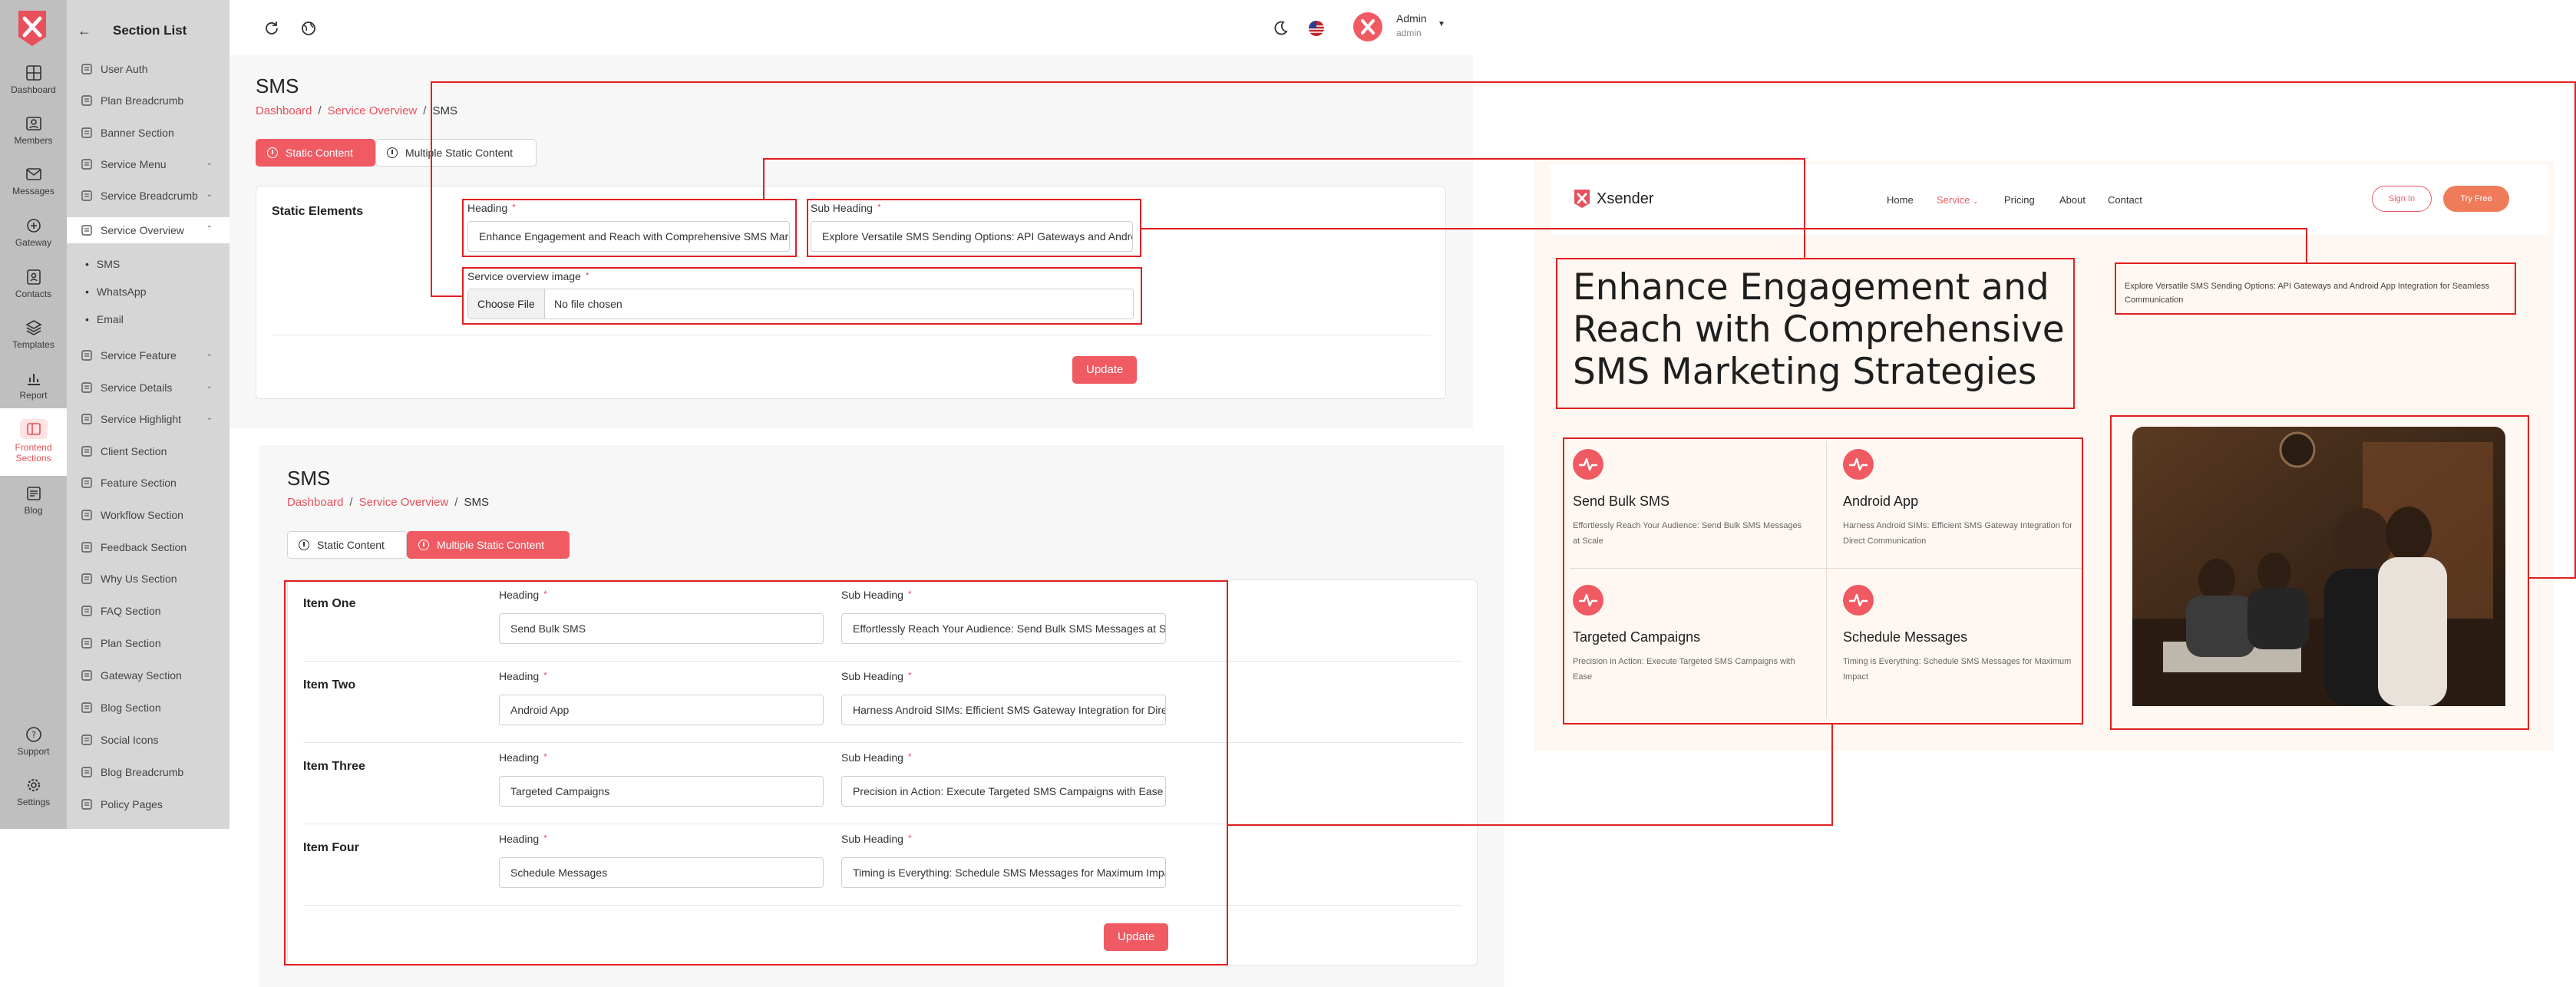 The image size is (2576, 987). I want to click on section-item: Service Breadcrumb ⌄, so click(148, 196).